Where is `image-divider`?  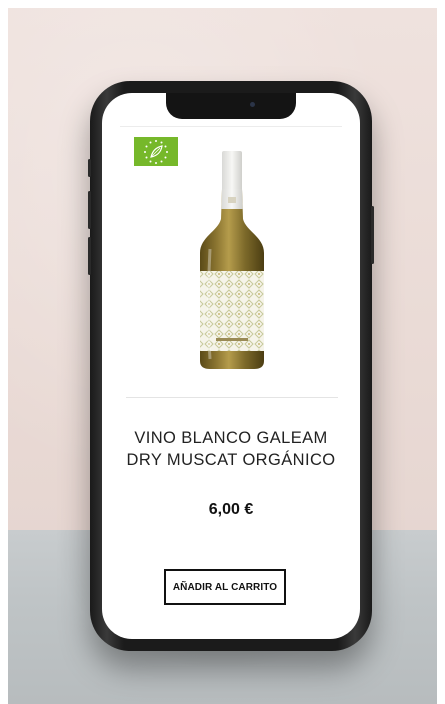 image-divider is located at coordinates (232, 397).